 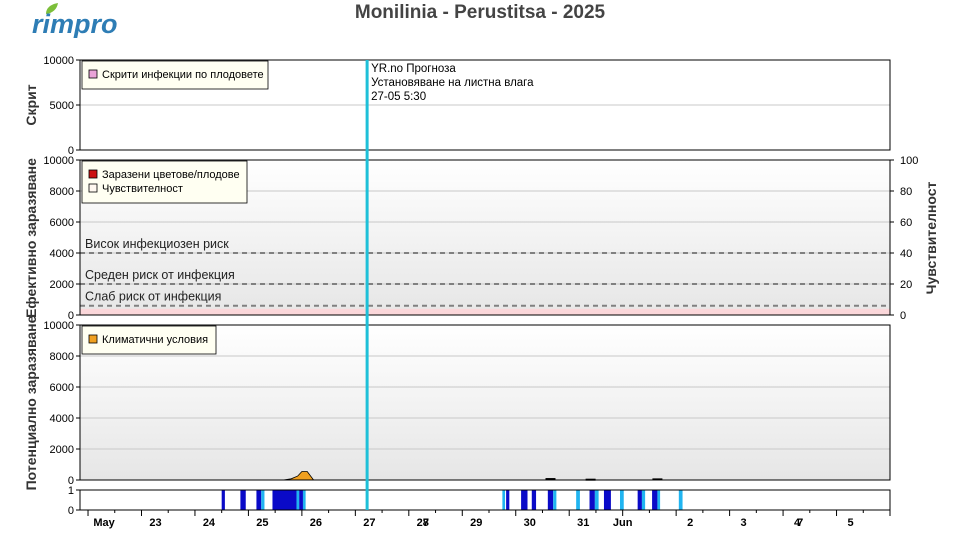 What do you see at coordinates (62, 106) in the screenshot?
I see `hidden-ytick-label: 5000` at bounding box center [62, 106].